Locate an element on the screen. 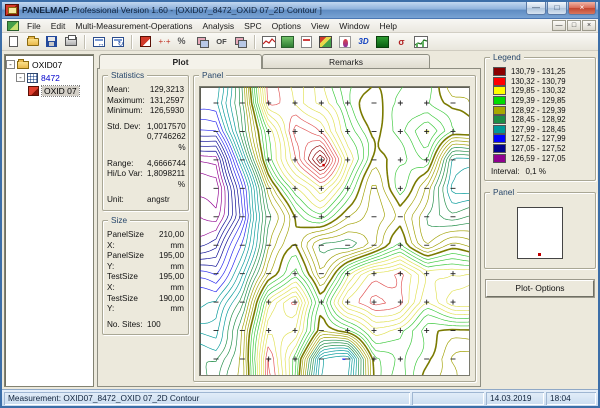 The image size is (600, 408). tree-label-selected: OXID 07 is located at coordinates (60, 90).